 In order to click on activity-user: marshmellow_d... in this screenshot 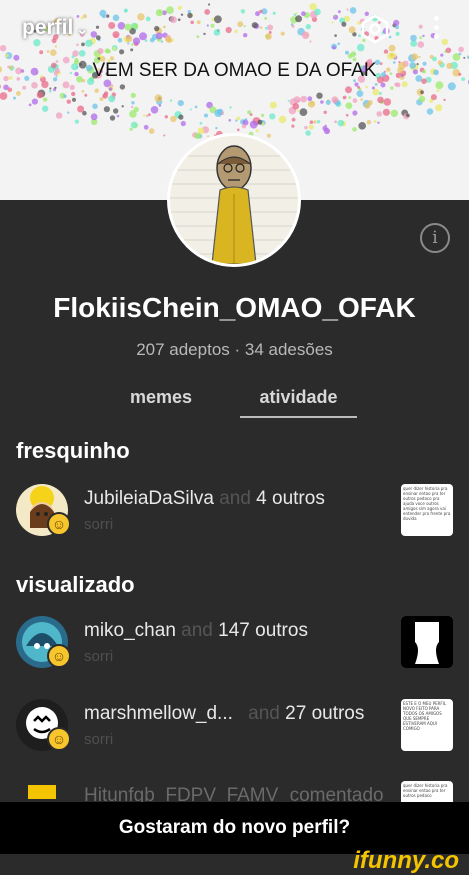, I will do `click(158, 713)`.